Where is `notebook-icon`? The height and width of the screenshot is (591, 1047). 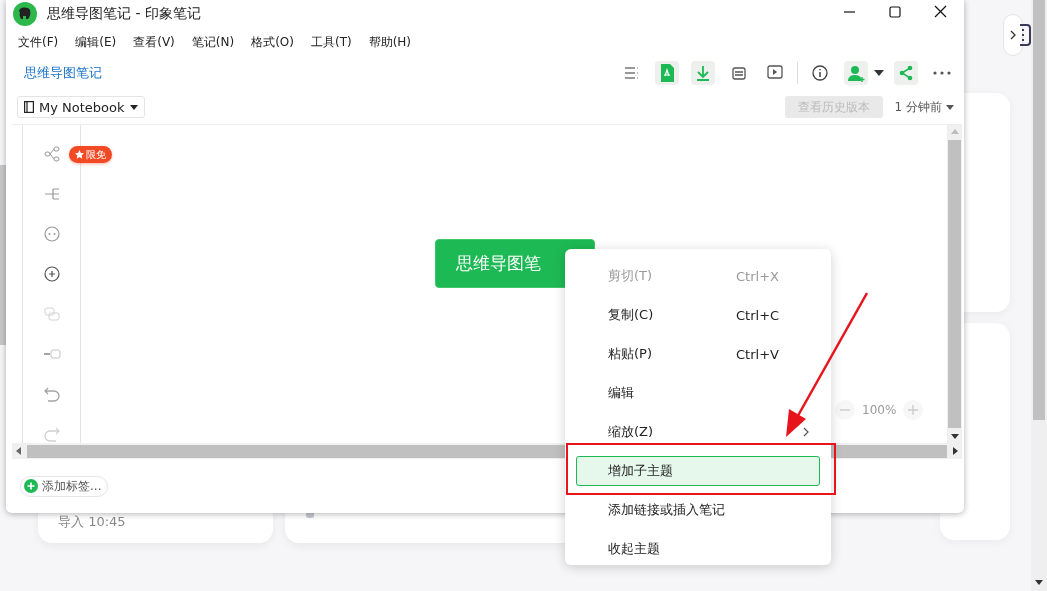 notebook-icon is located at coordinates (29, 107).